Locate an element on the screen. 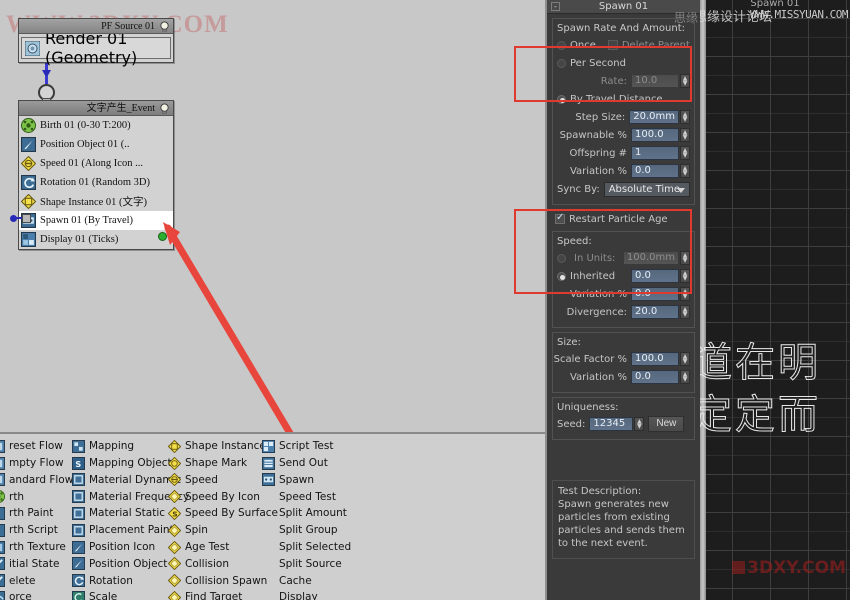 The height and width of the screenshot is (600, 850). depot-item: Split Amount is located at coordinates (306, 513).